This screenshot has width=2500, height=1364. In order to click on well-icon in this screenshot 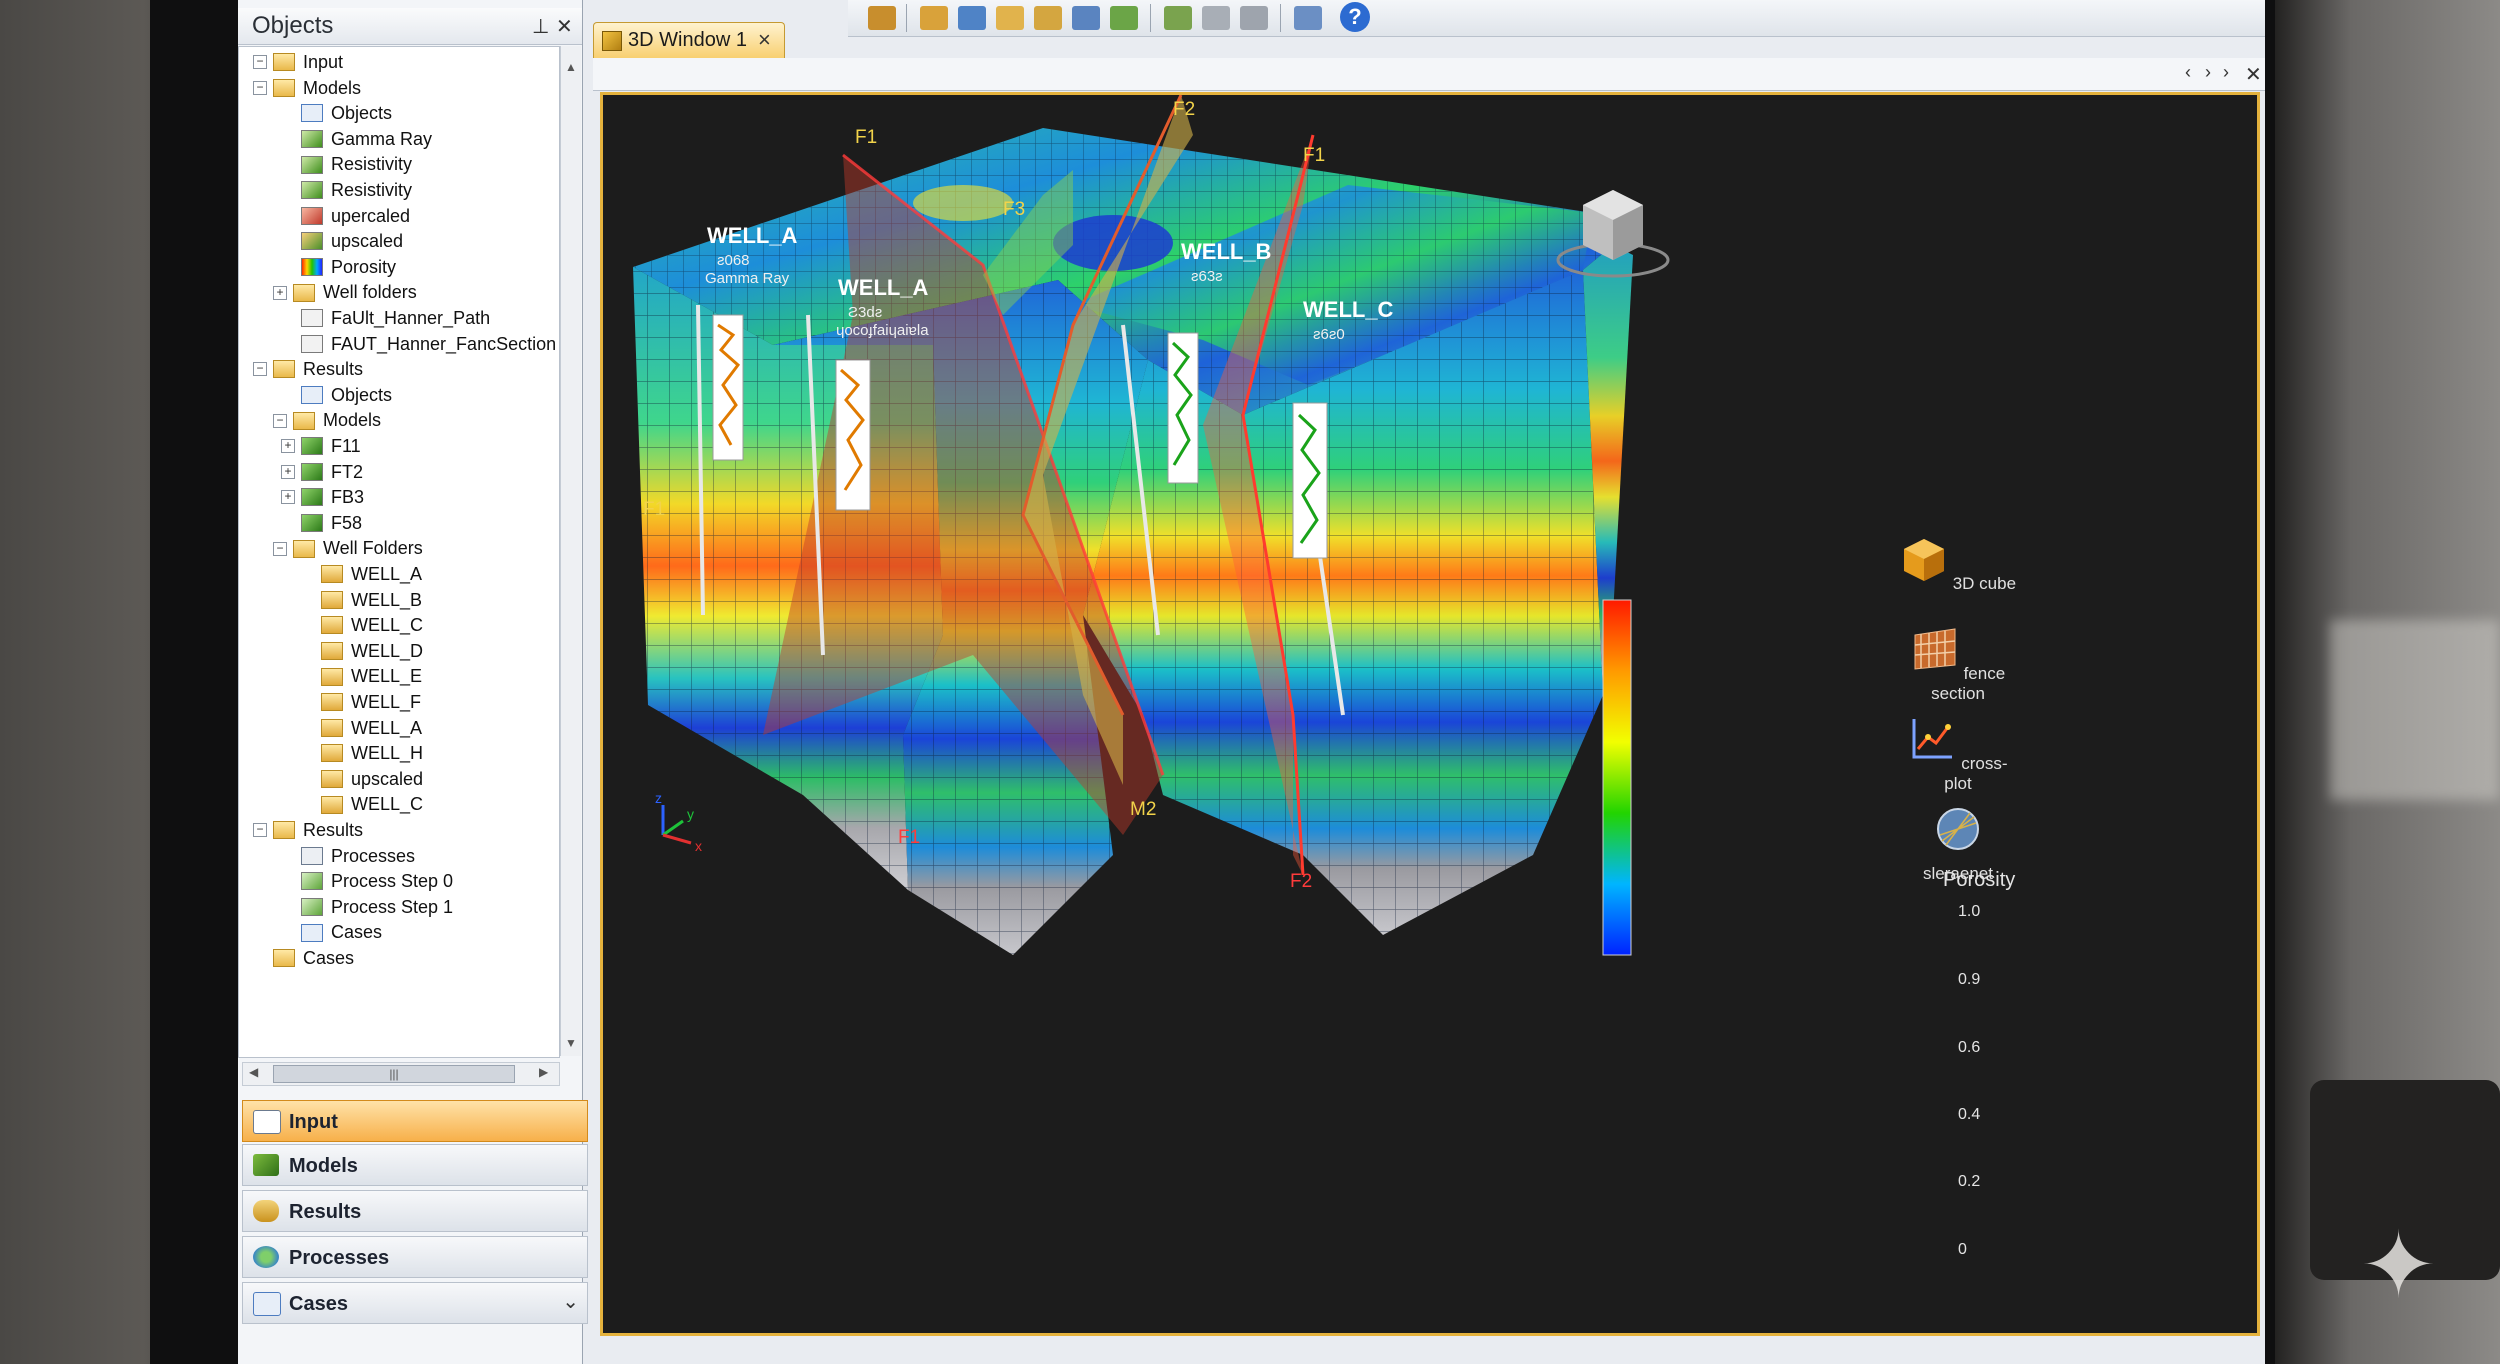, I will do `click(332, 599)`.